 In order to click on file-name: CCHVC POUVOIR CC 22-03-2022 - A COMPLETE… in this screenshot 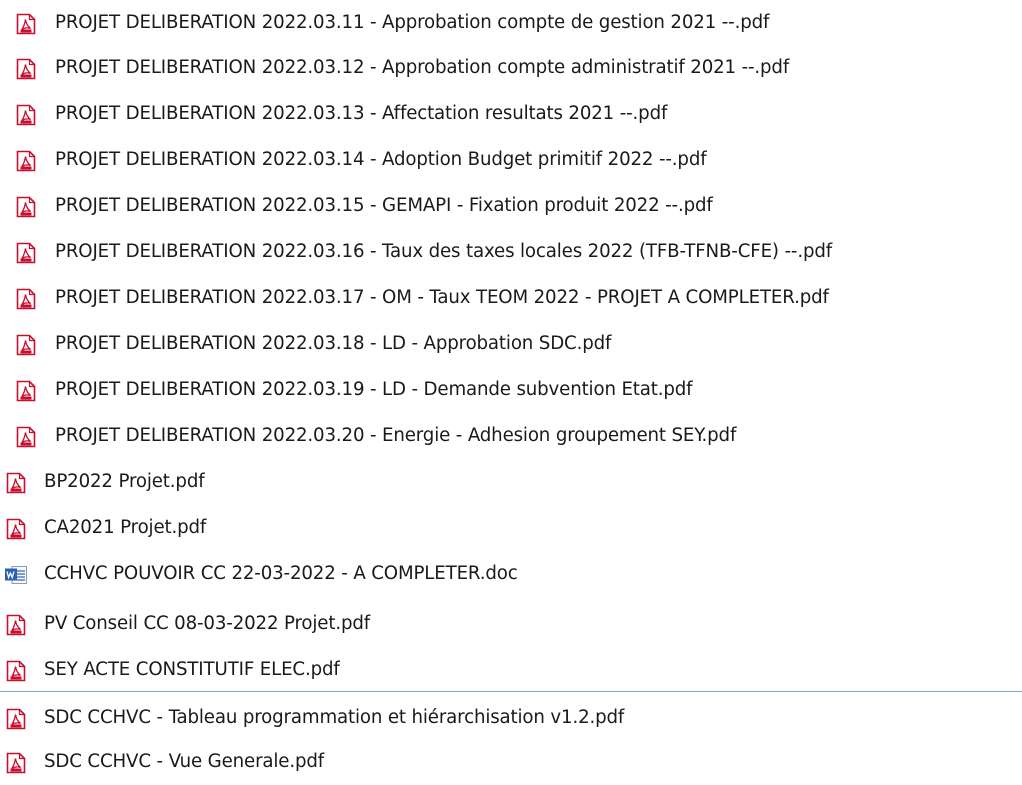, I will do `click(281, 573)`.